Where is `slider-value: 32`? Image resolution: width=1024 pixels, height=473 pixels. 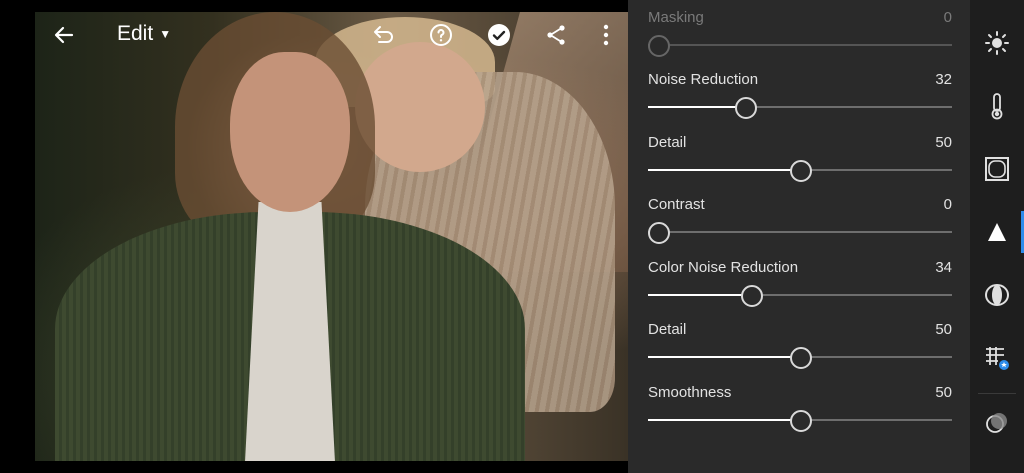
slider-value: 32 is located at coordinates (943, 79).